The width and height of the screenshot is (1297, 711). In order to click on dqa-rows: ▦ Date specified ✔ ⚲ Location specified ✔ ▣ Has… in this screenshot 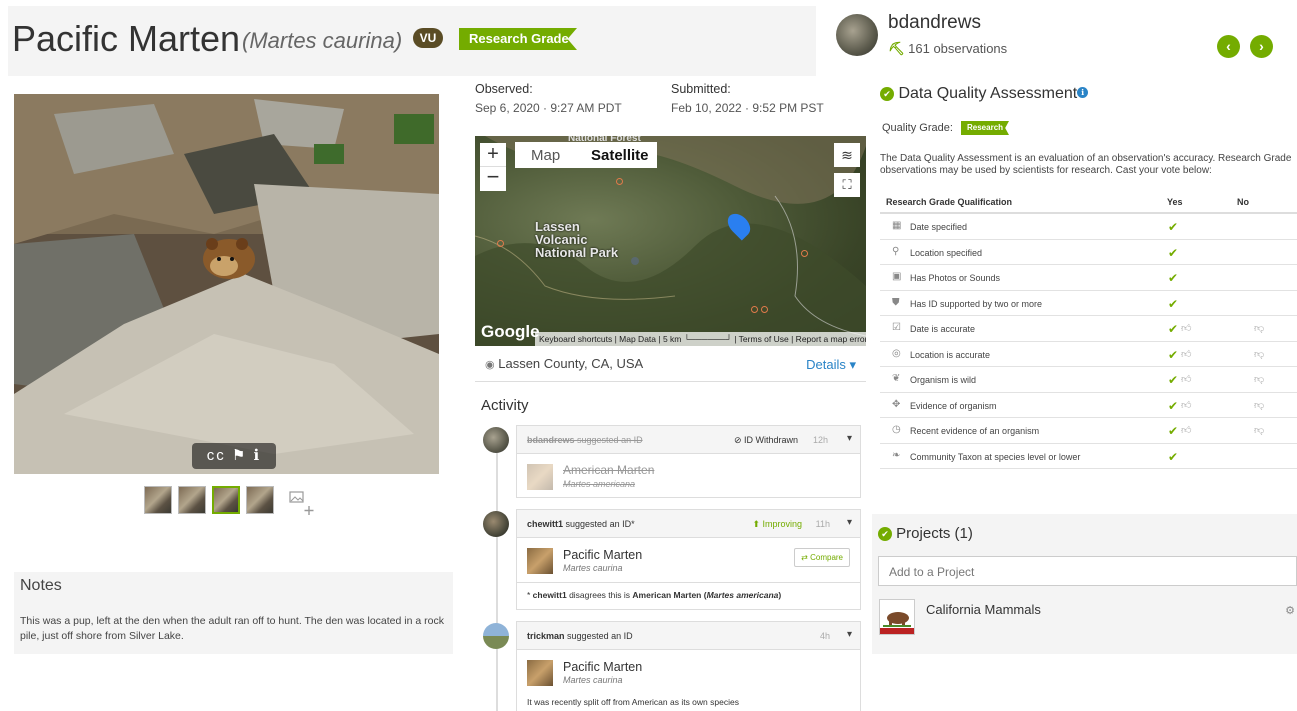, I will do `click(1088, 341)`.